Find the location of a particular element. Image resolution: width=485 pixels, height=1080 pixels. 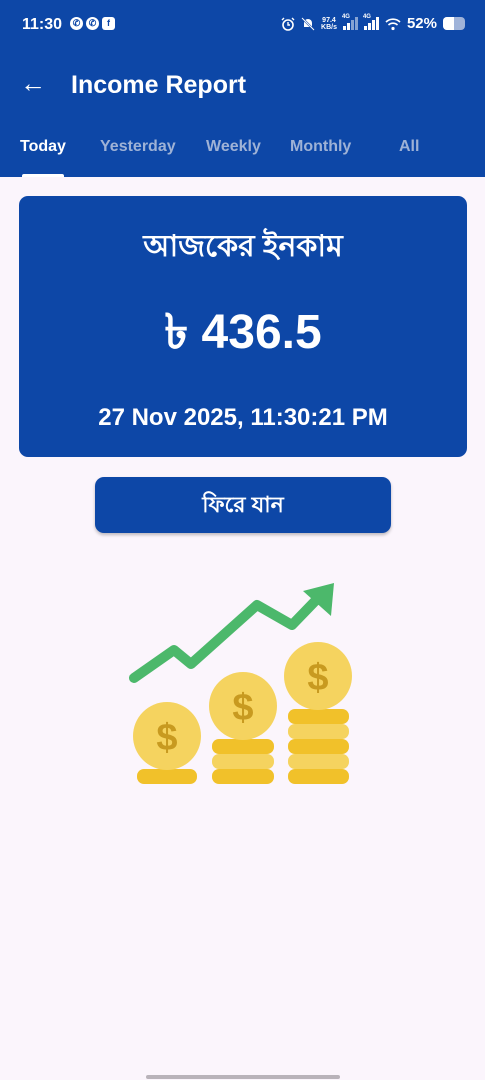

income-card-title: আজকের ইনকাম is located at coordinates (243, 246).